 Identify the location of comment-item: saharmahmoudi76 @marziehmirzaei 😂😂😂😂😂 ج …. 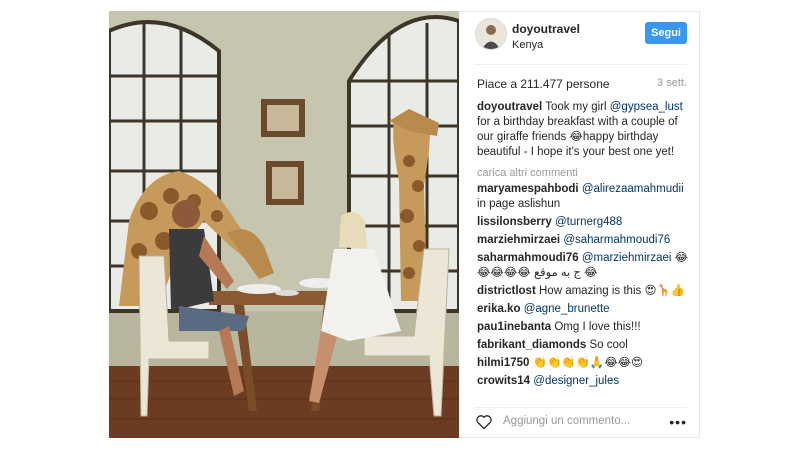
(584, 266).